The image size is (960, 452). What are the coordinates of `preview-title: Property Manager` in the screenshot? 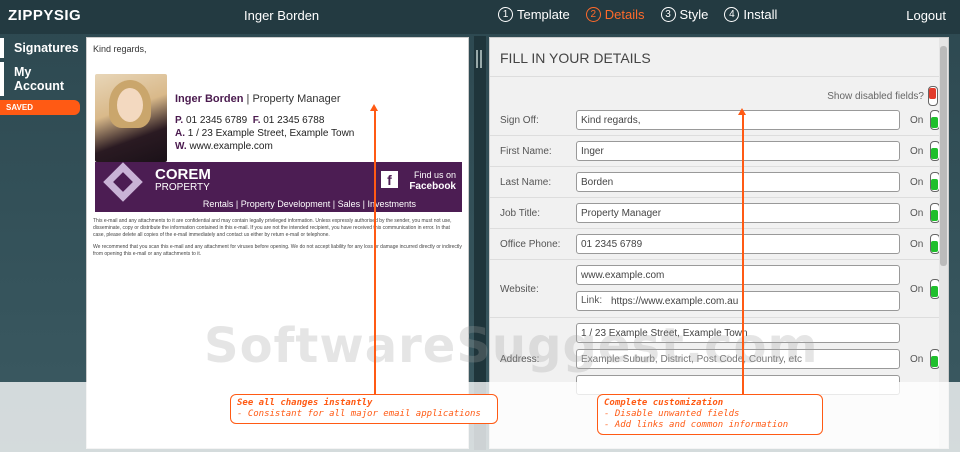 It's located at (296, 99).